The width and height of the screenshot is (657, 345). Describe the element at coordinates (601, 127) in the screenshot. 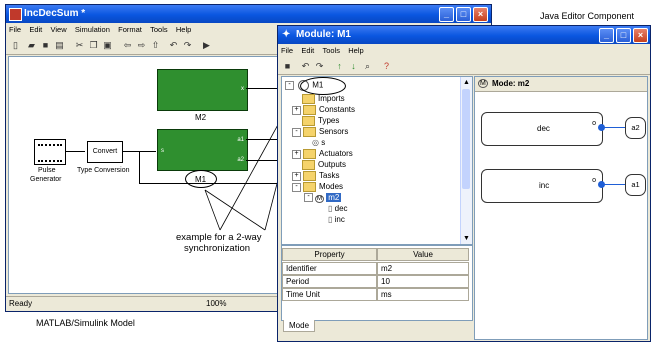

I see `dec-connector-dot` at that location.